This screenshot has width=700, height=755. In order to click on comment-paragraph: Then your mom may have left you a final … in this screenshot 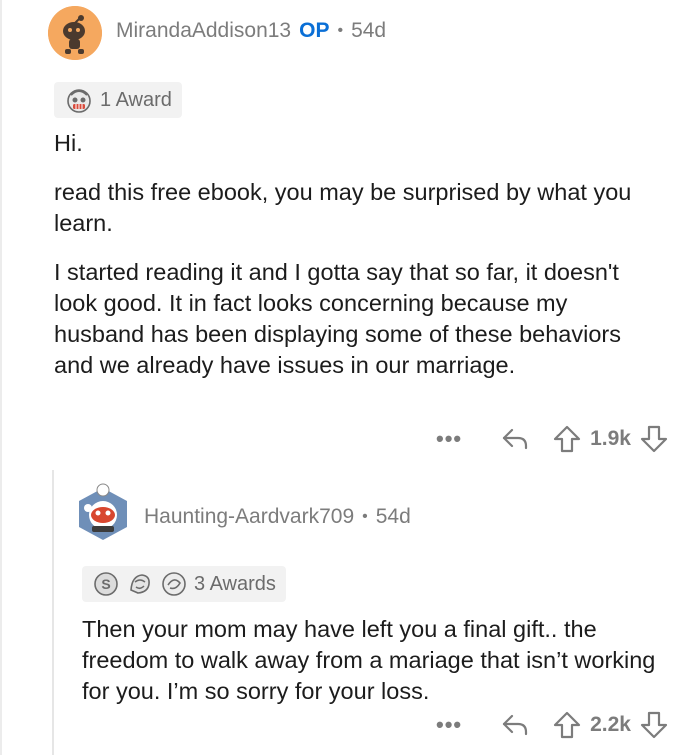, I will do `click(369, 660)`.